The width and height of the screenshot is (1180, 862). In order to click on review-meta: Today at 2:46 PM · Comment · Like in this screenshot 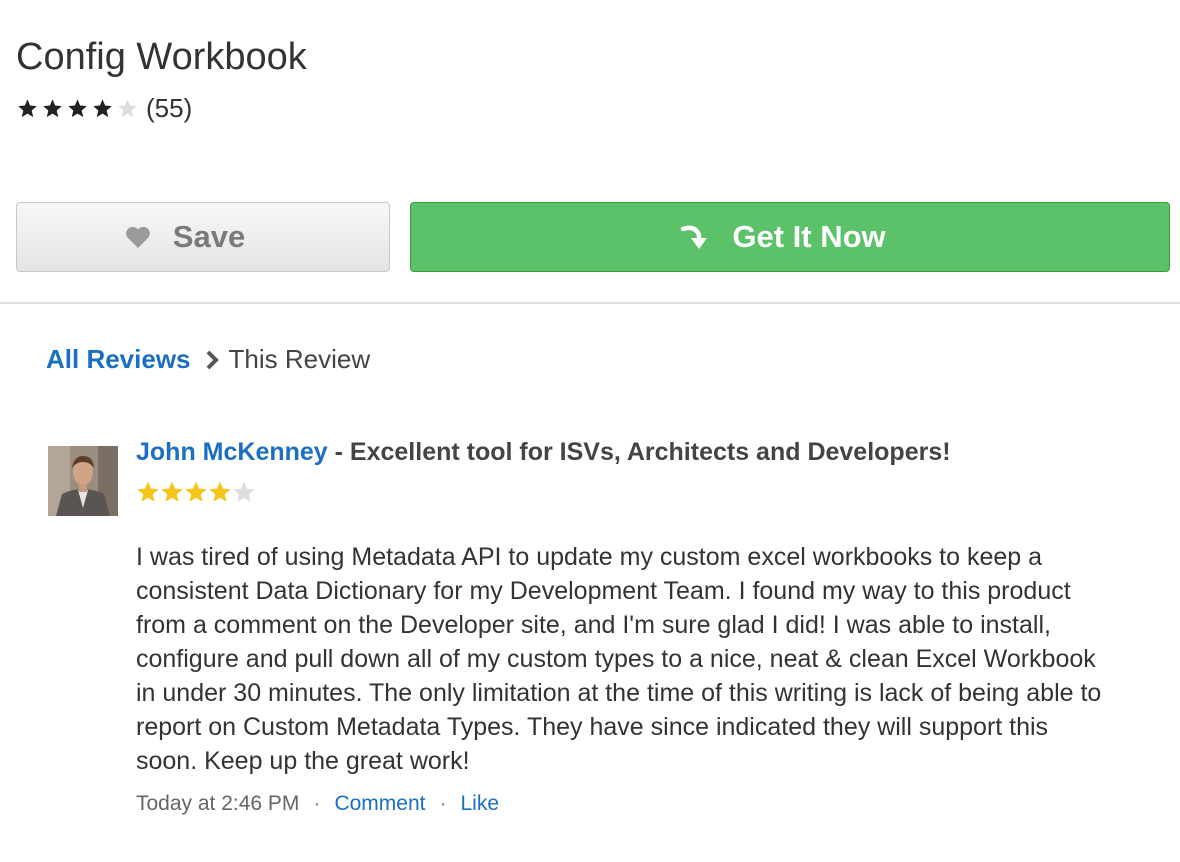, I will do `click(317, 804)`.